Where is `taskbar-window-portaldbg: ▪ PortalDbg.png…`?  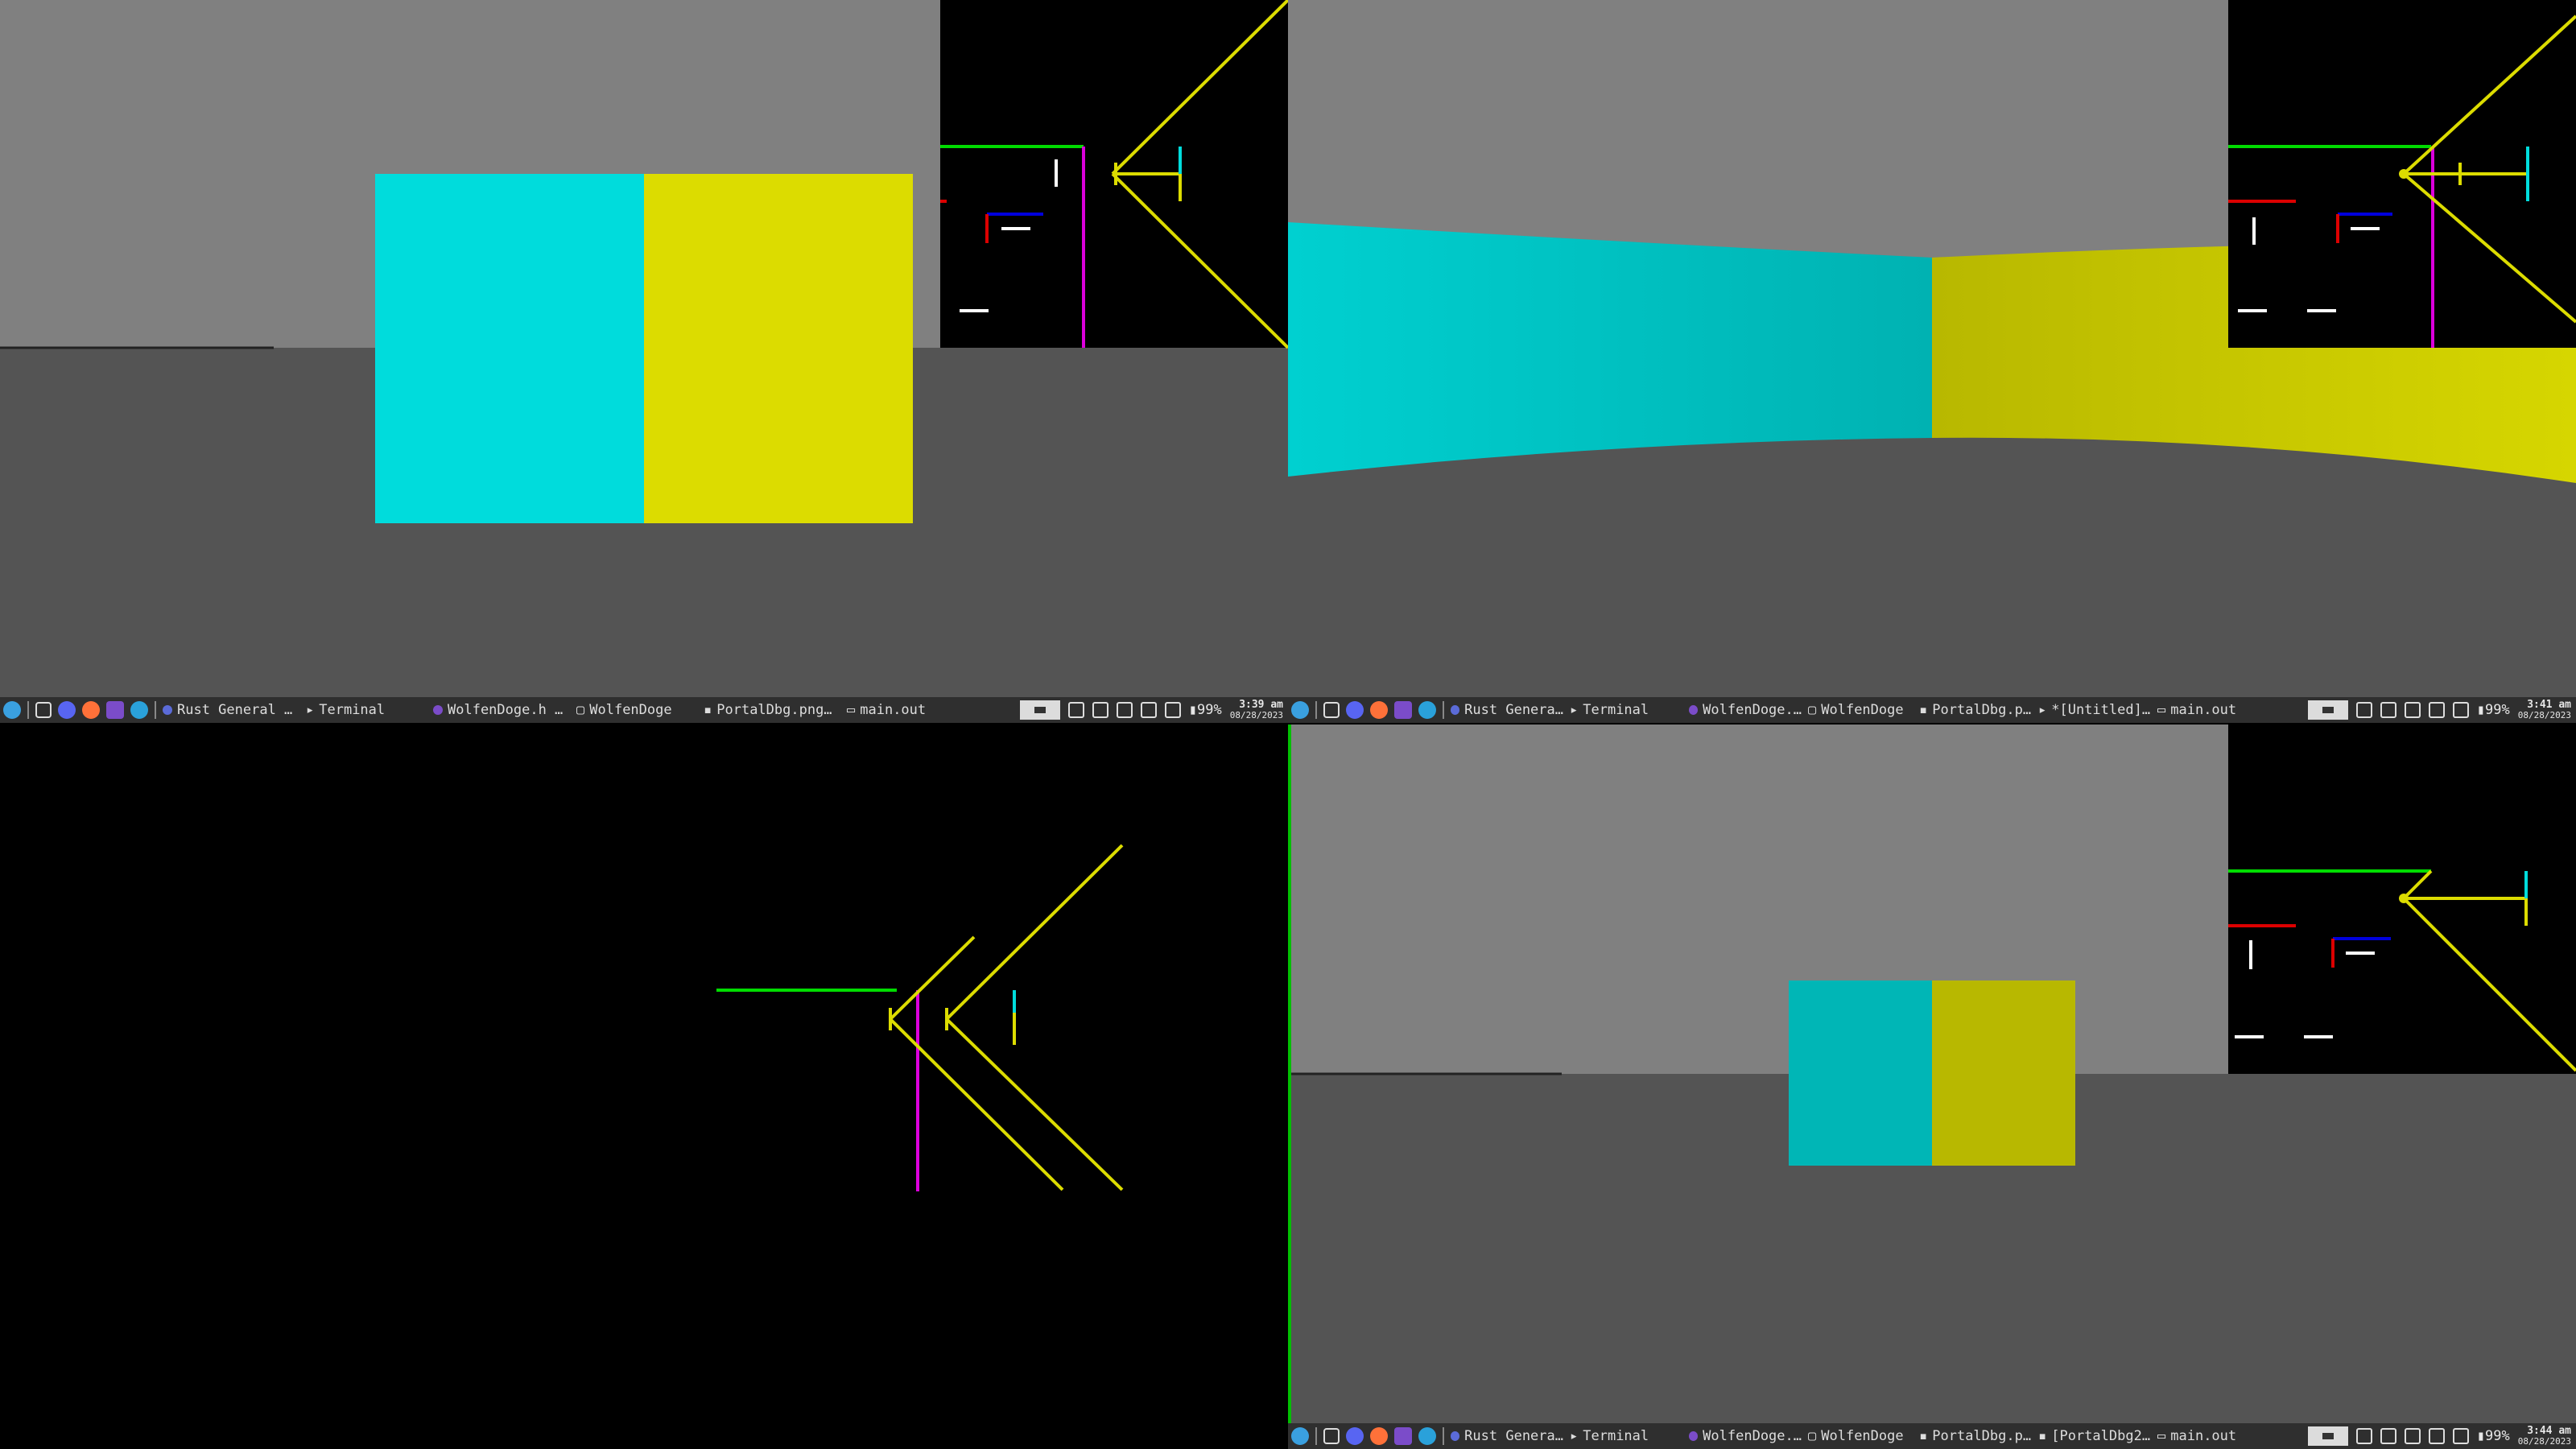 taskbar-window-portaldbg: ▪ PortalDbg.png… is located at coordinates (772, 710).